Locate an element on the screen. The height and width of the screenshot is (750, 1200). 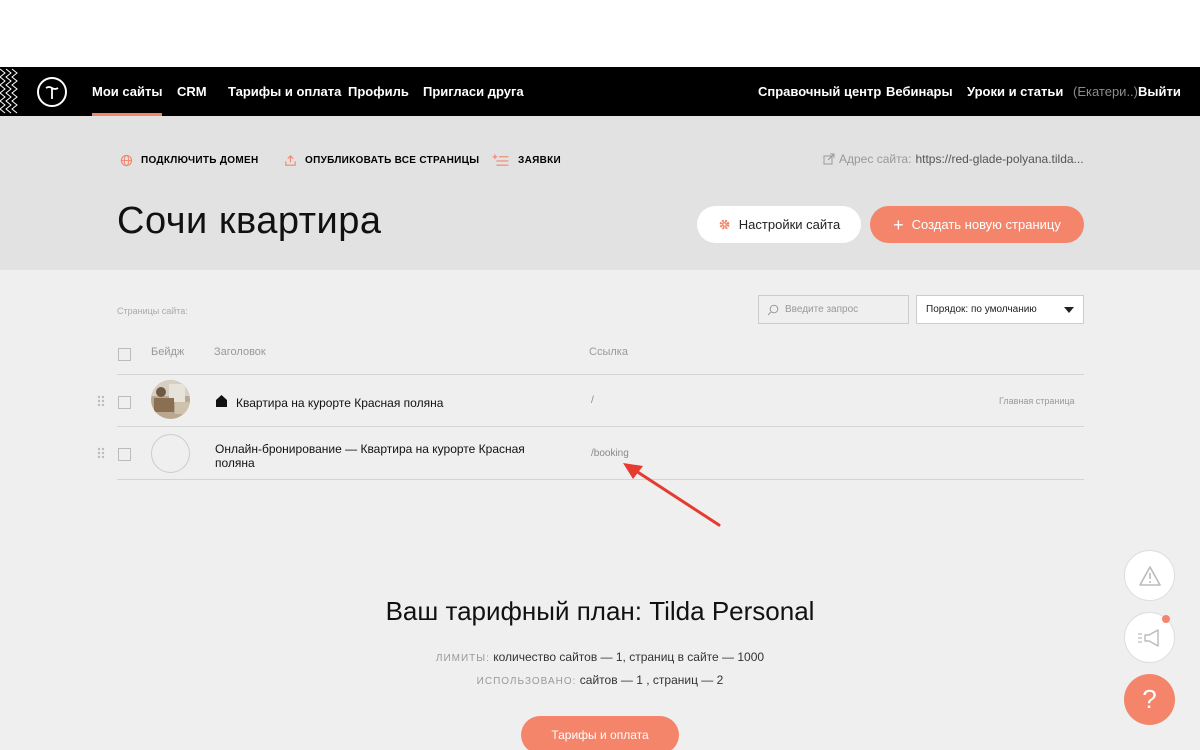
page-badge-image is located at coordinates (170, 399).